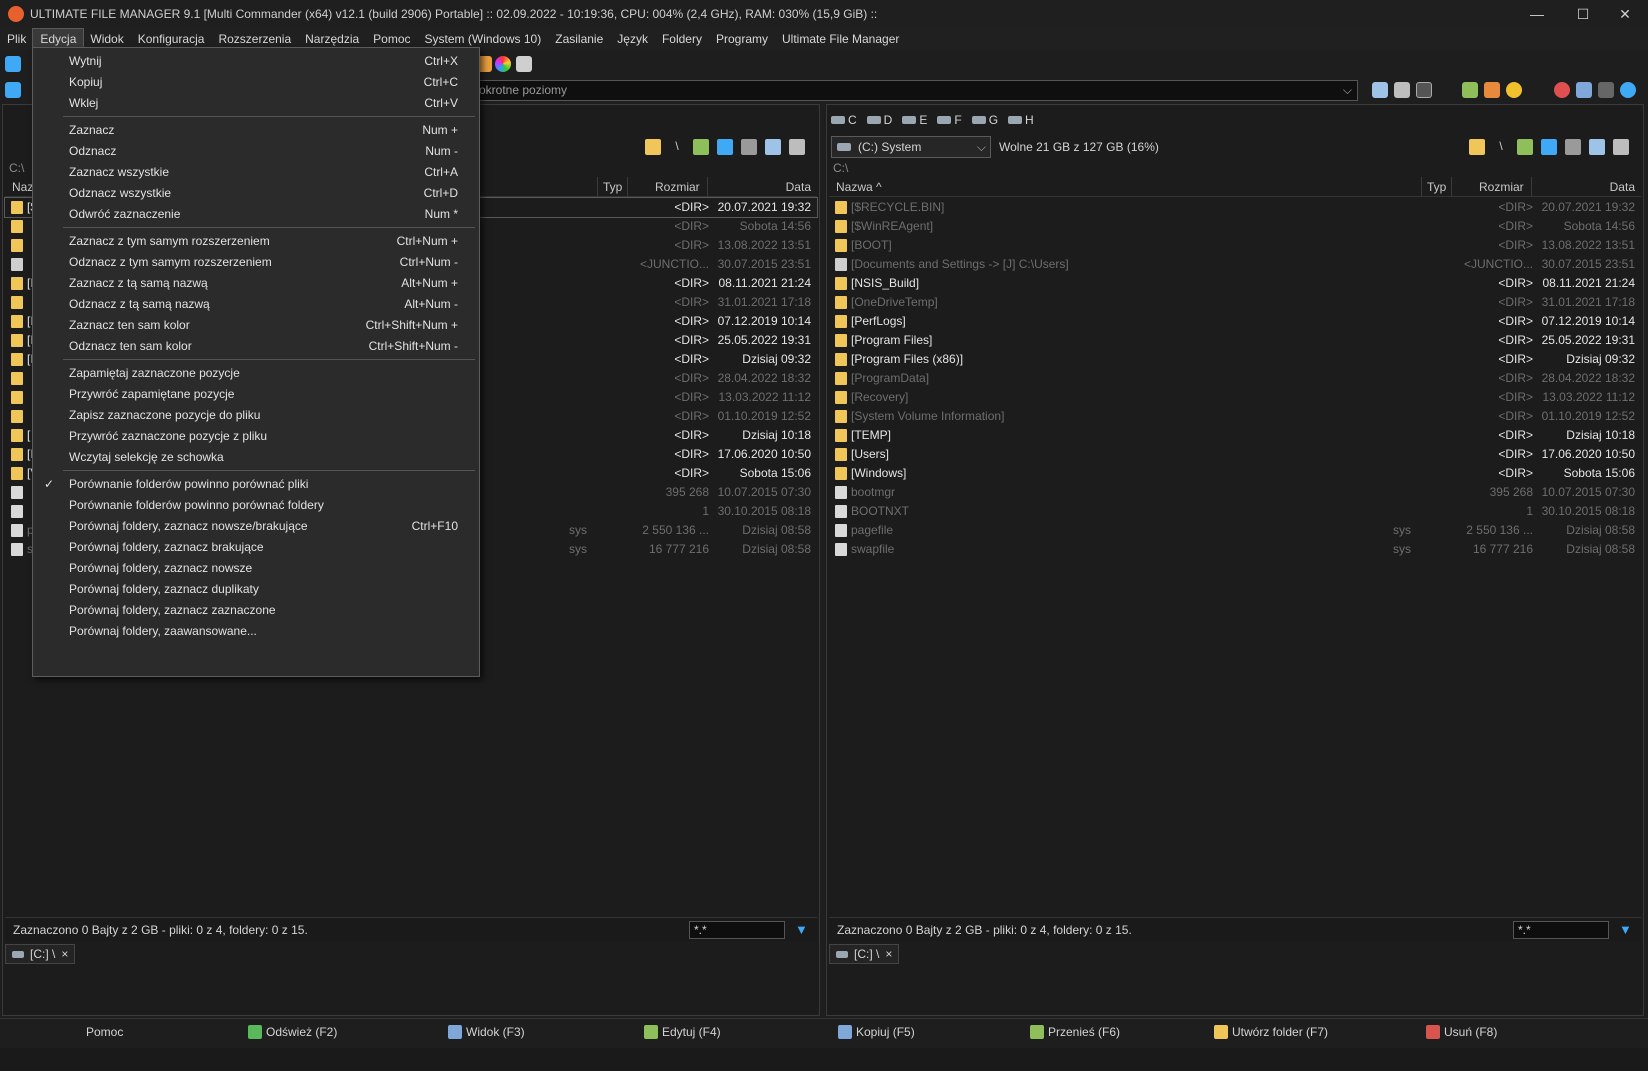  What do you see at coordinates (391, 39) in the screenshot?
I see `menu-pomoc: Pomoc` at bounding box center [391, 39].